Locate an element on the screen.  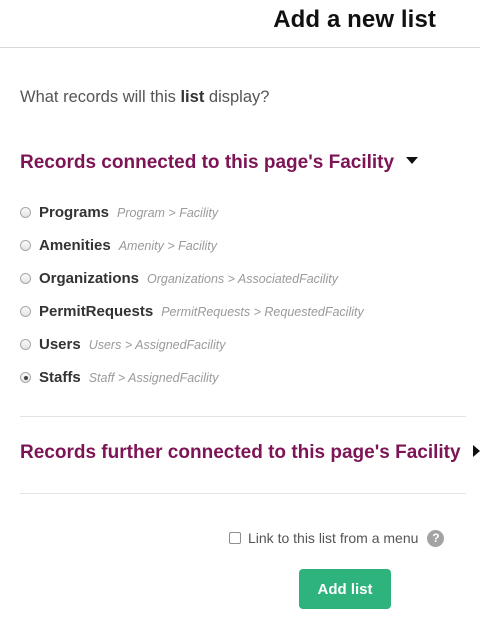
option-path: Users > AssignedFacility is located at coordinates (157, 344).